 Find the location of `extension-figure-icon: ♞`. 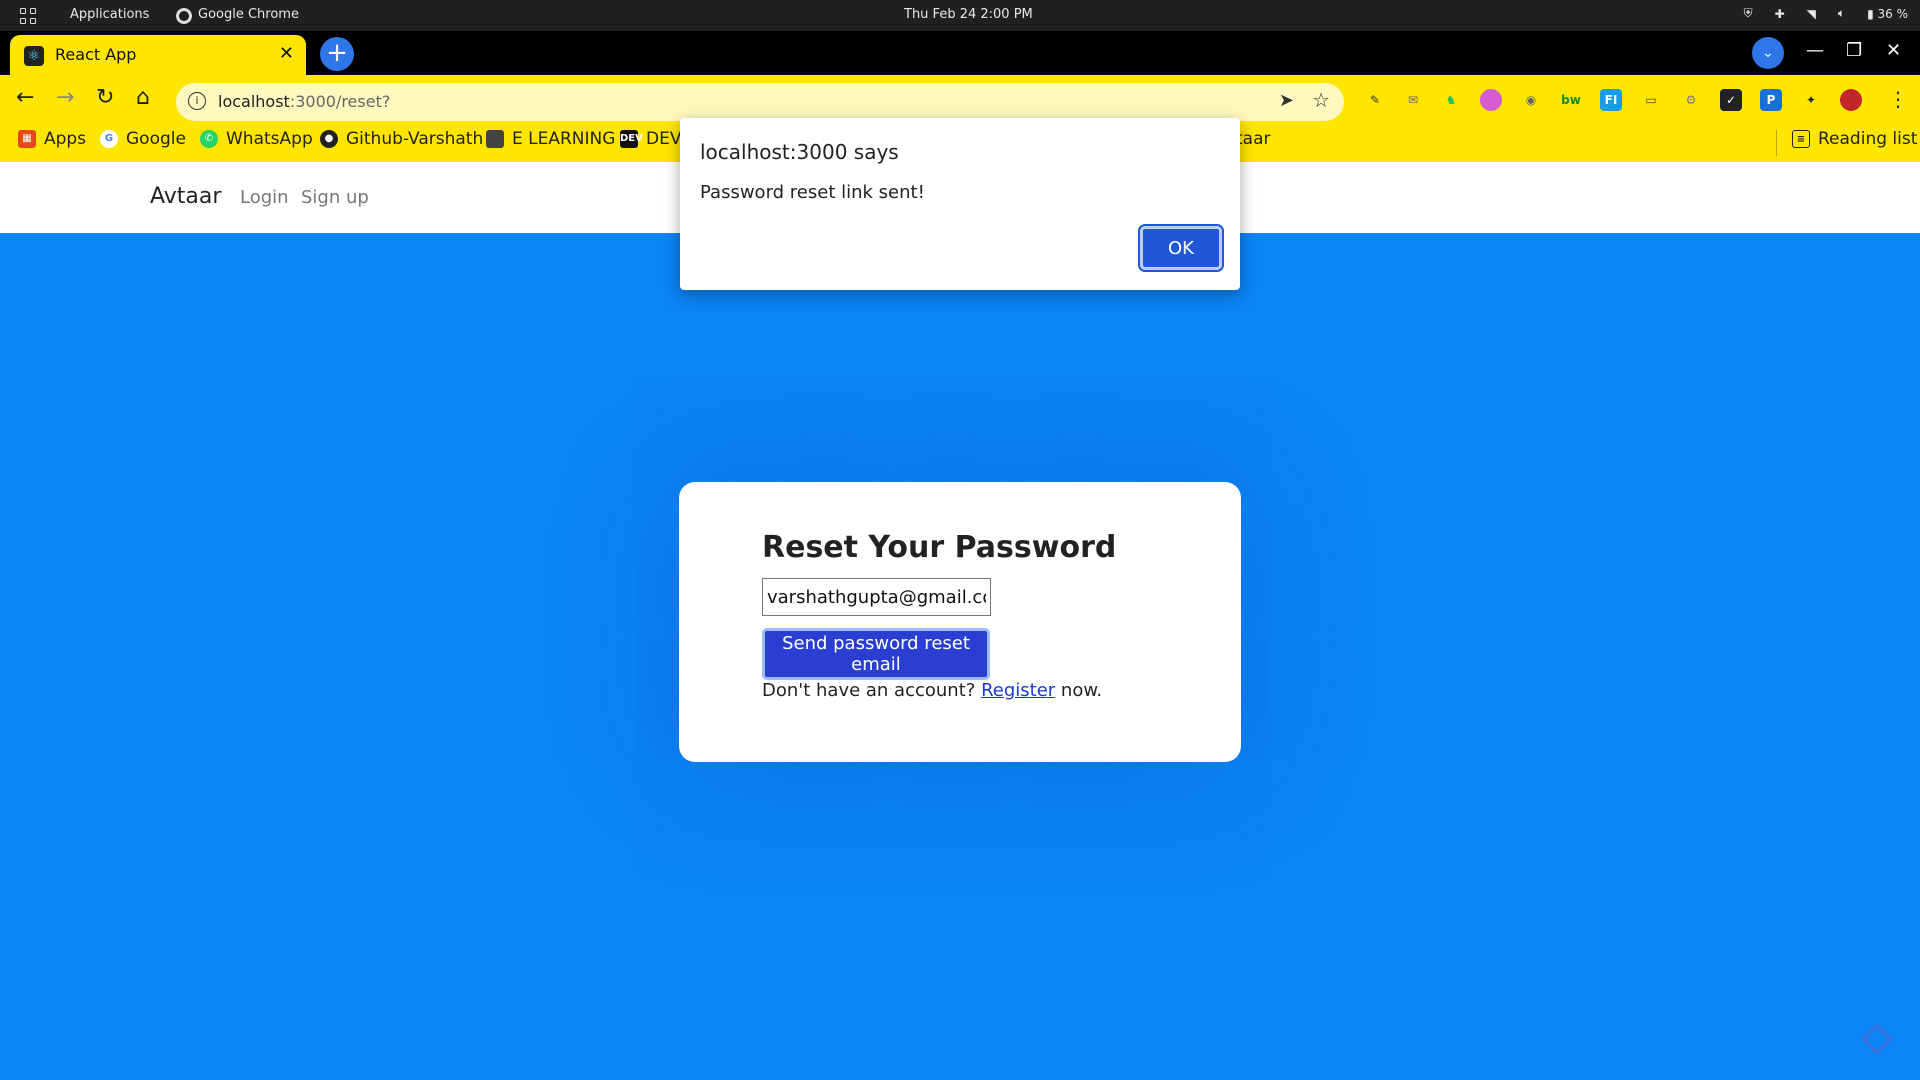

extension-figure-icon: ♞ is located at coordinates (1451, 100).